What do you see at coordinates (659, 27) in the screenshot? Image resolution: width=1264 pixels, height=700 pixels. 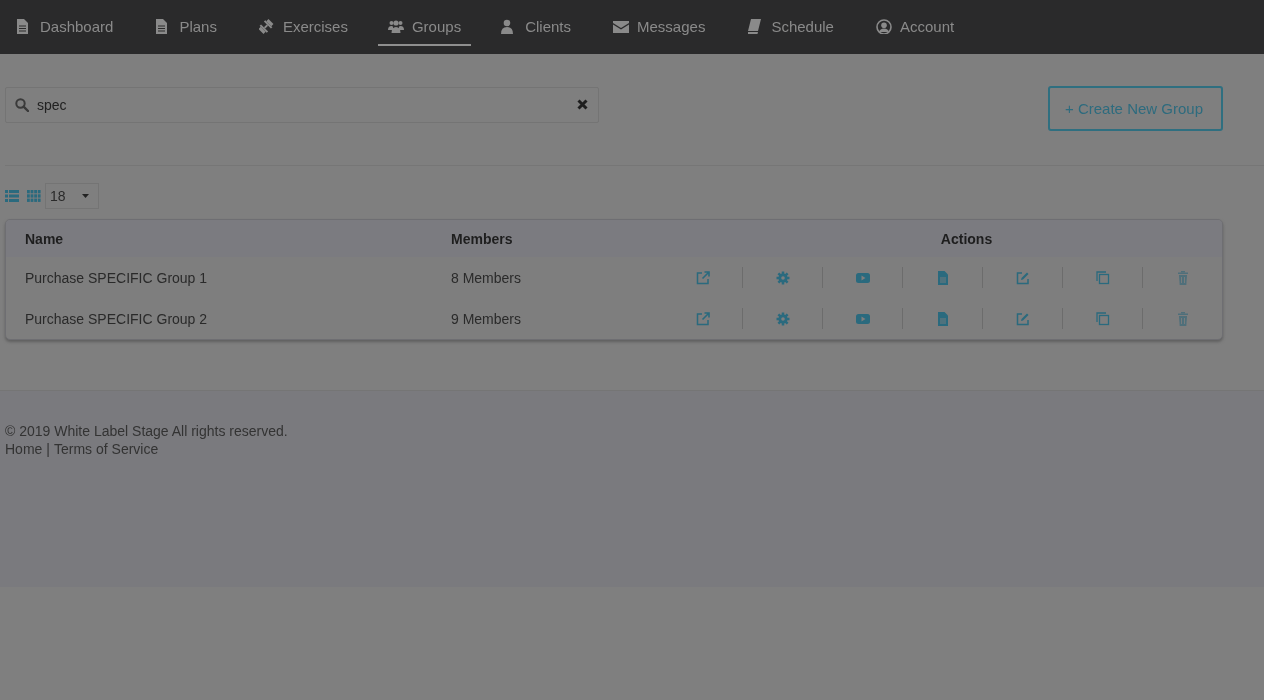 I see `nav-tab: Messages` at bounding box center [659, 27].